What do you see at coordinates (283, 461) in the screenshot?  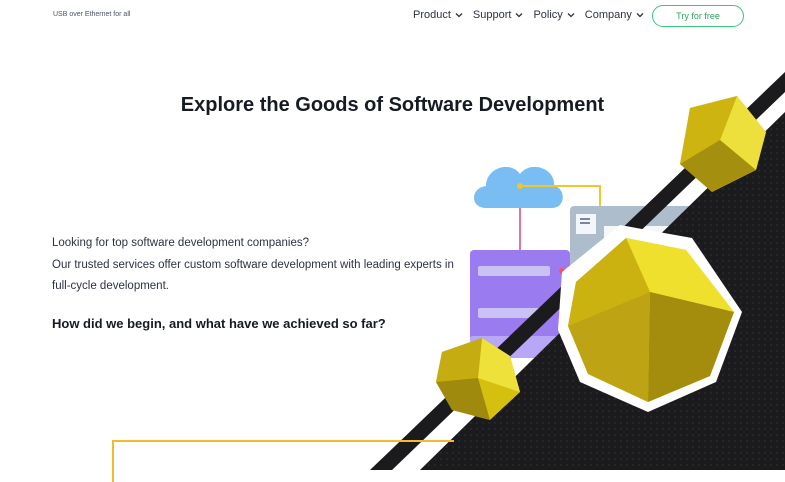 I see `content-box-outline` at bounding box center [283, 461].